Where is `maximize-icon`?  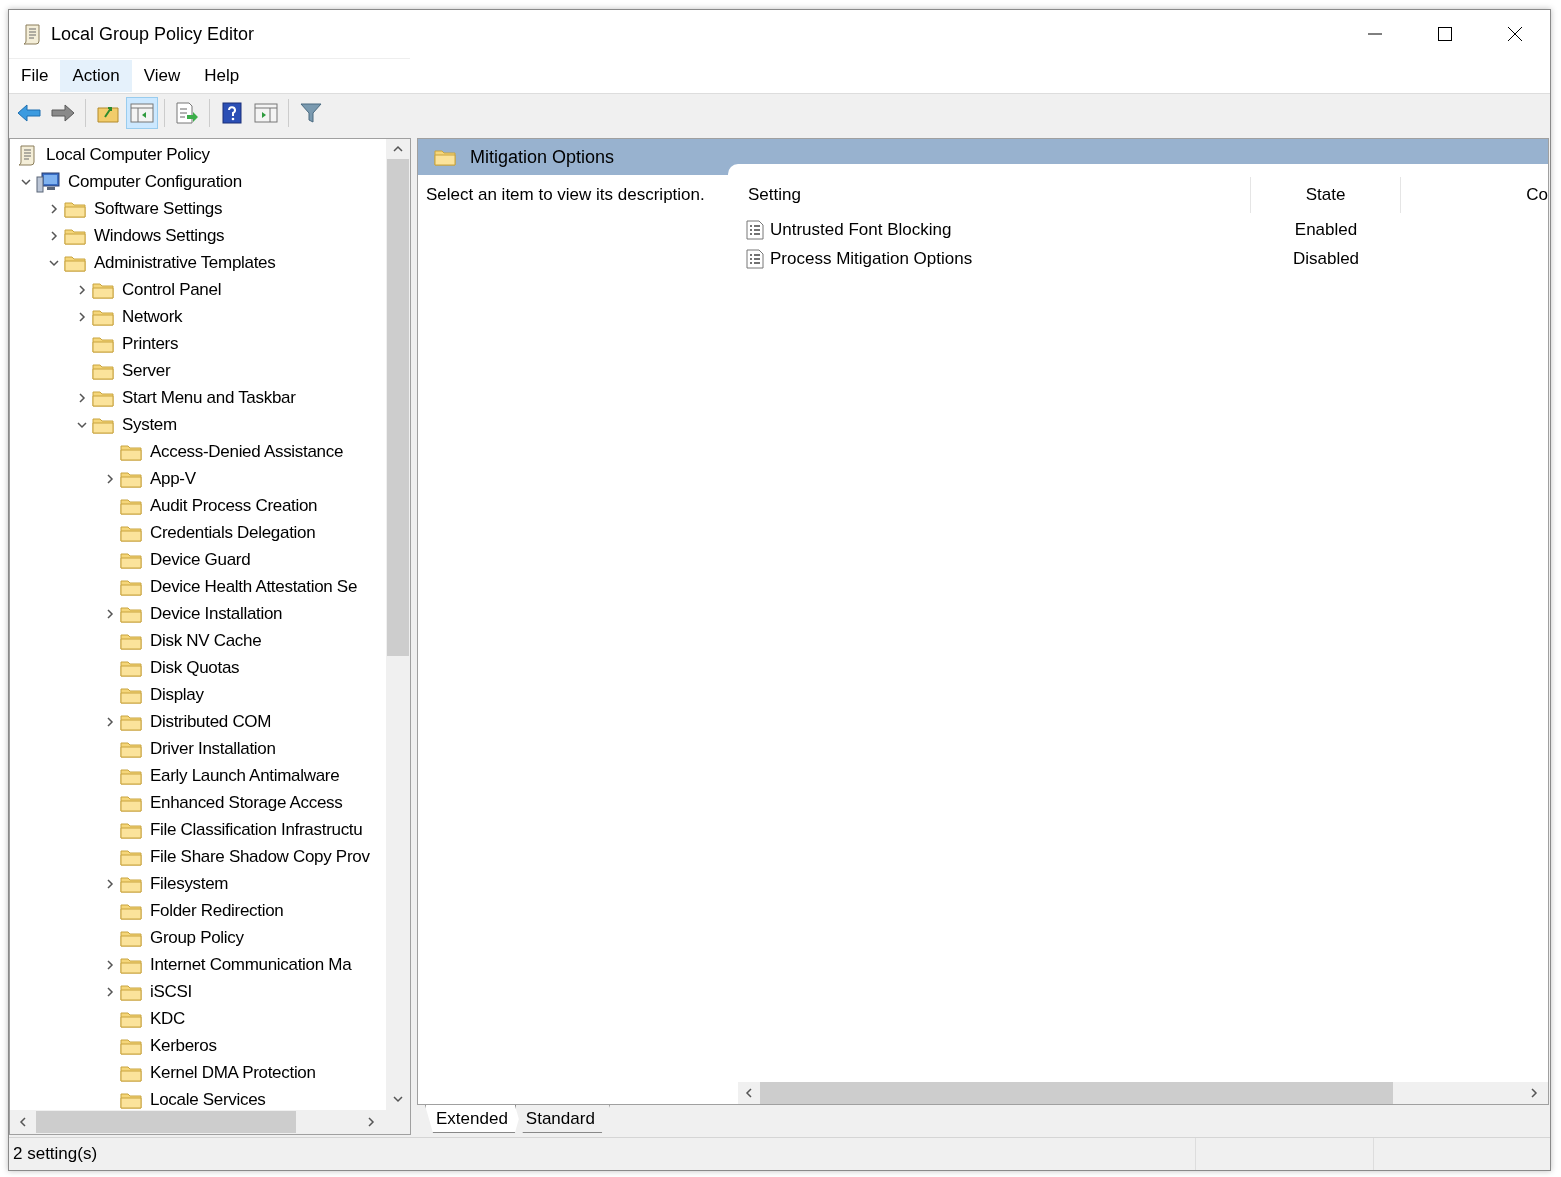
maximize-icon is located at coordinates (1445, 34).